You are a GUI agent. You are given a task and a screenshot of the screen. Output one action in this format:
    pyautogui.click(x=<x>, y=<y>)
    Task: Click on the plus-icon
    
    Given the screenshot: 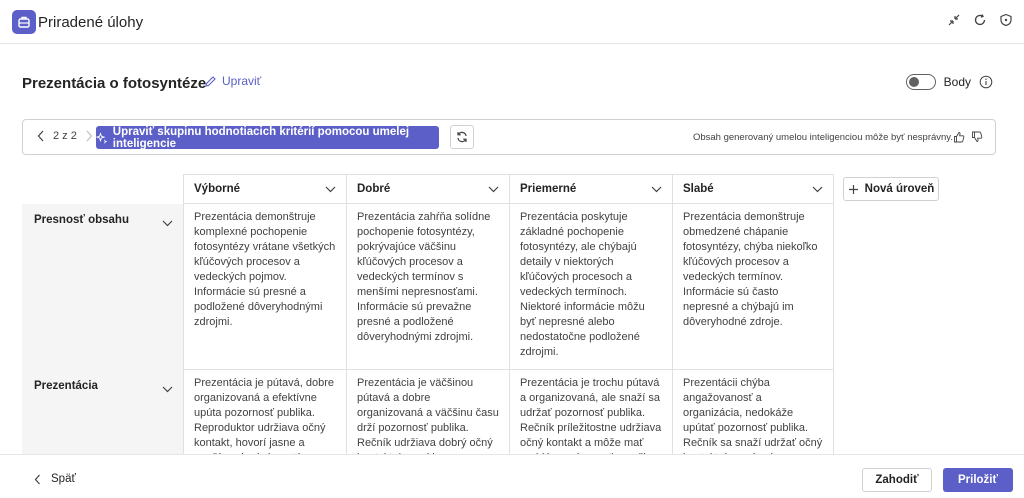 What is the action you would take?
    pyautogui.click(x=853, y=189)
    